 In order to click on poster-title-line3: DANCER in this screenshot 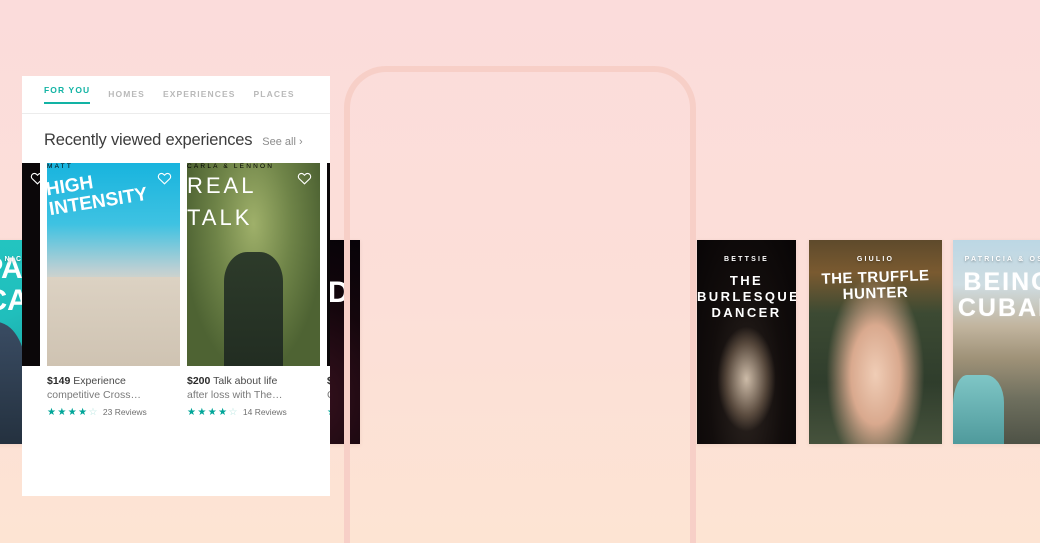, I will do `click(746, 312)`.